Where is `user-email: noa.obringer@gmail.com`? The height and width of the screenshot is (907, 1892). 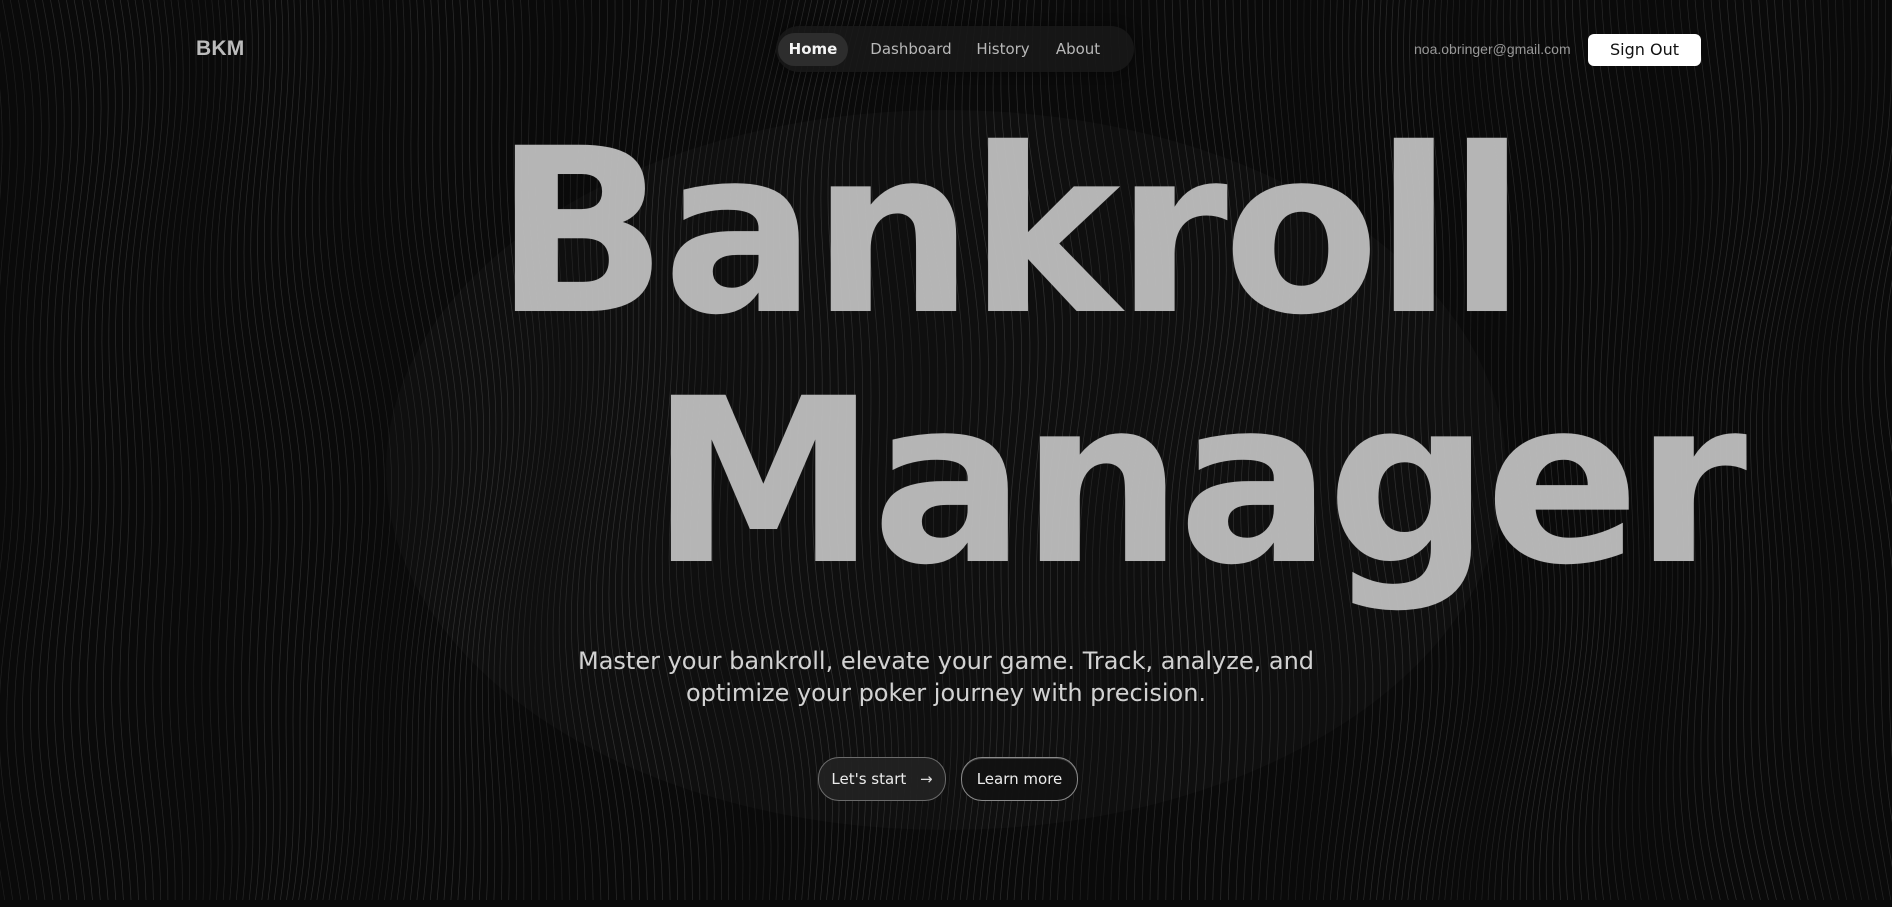
user-email: noa.obringer@gmail.com is located at coordinates (1492, 49).